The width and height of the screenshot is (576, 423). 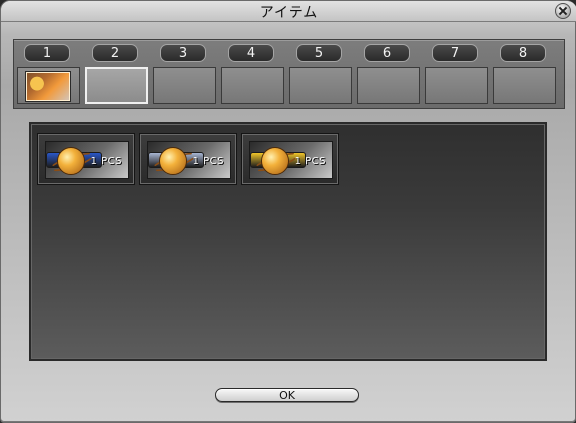 What do you see at coordinates (455, 53) in the screenshot?
I see `tab-7-label: 7` at bounding box center [455, 53].